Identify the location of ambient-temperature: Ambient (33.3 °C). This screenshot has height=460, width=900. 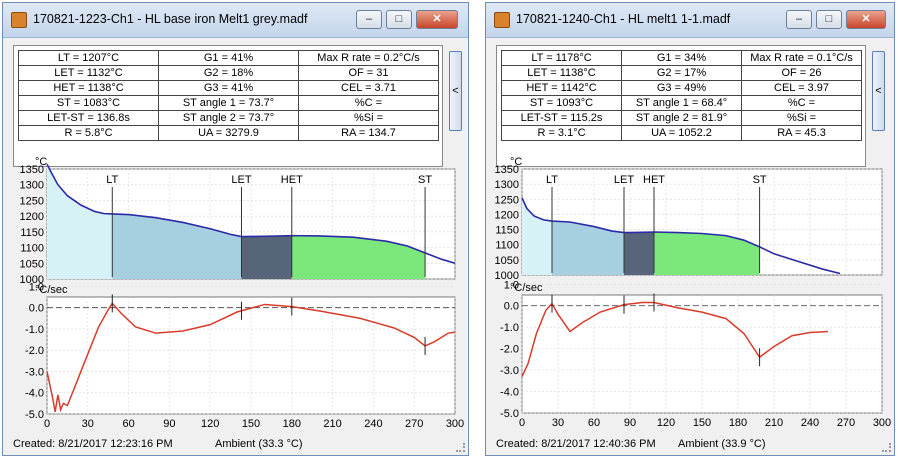
(259, 444).